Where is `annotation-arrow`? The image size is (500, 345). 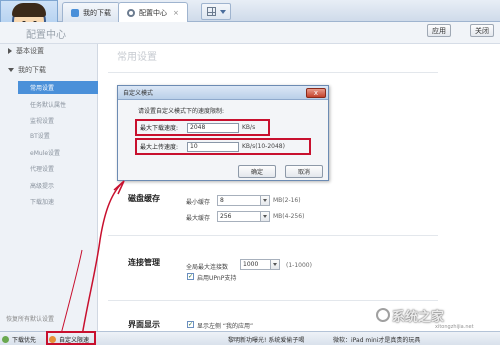 annotation-arrow is located at coordinates (92, 259).